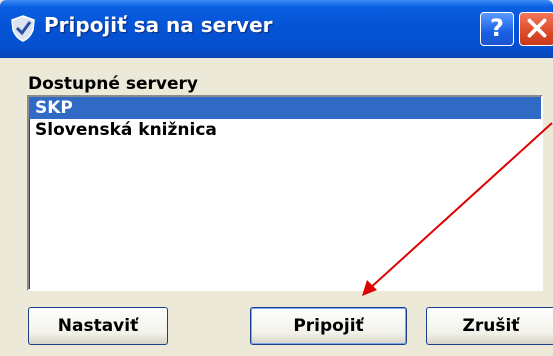 Image resolution: width=553 pixels, height=356 pixels. I want to click on close-icon, so click(537, 28).